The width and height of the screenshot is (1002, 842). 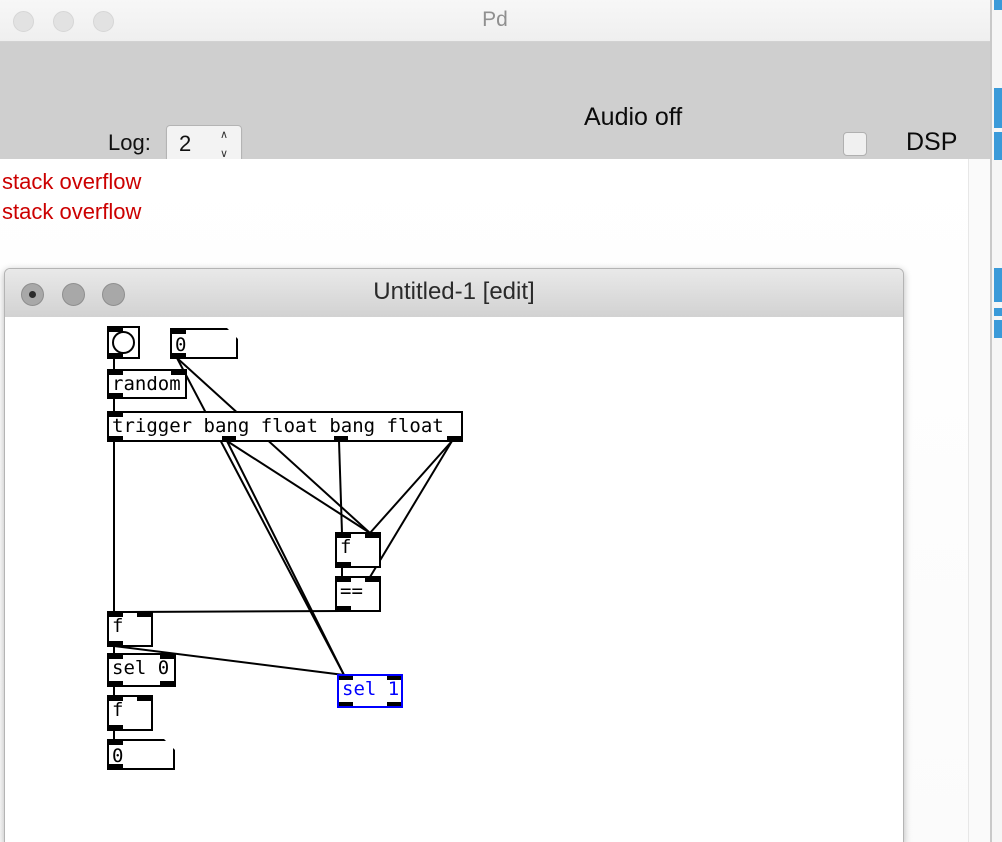 I want to click on log-level-value: 2, so click(x=185, y=143).